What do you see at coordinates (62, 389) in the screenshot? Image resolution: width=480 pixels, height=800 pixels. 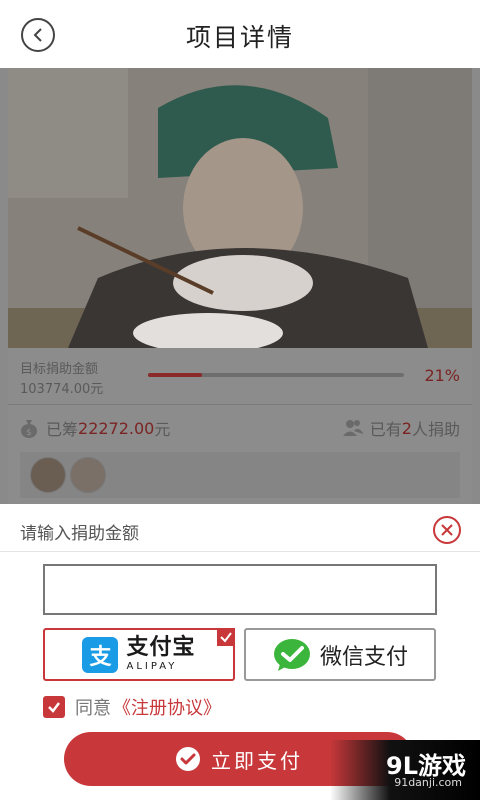 I see `target-amount: 103774.00元` at bounding box center [62, 389].